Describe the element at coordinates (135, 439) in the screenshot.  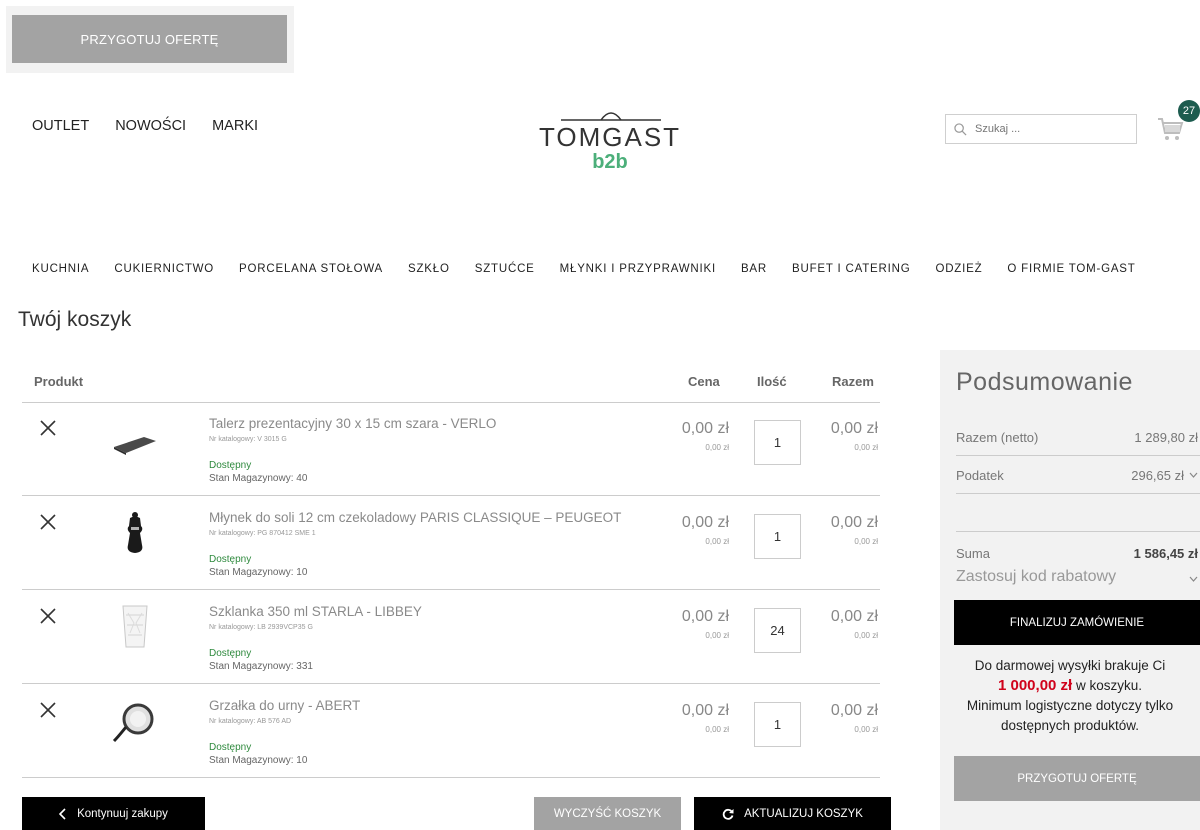
I see `product-thumb-slate-plate` at that location.